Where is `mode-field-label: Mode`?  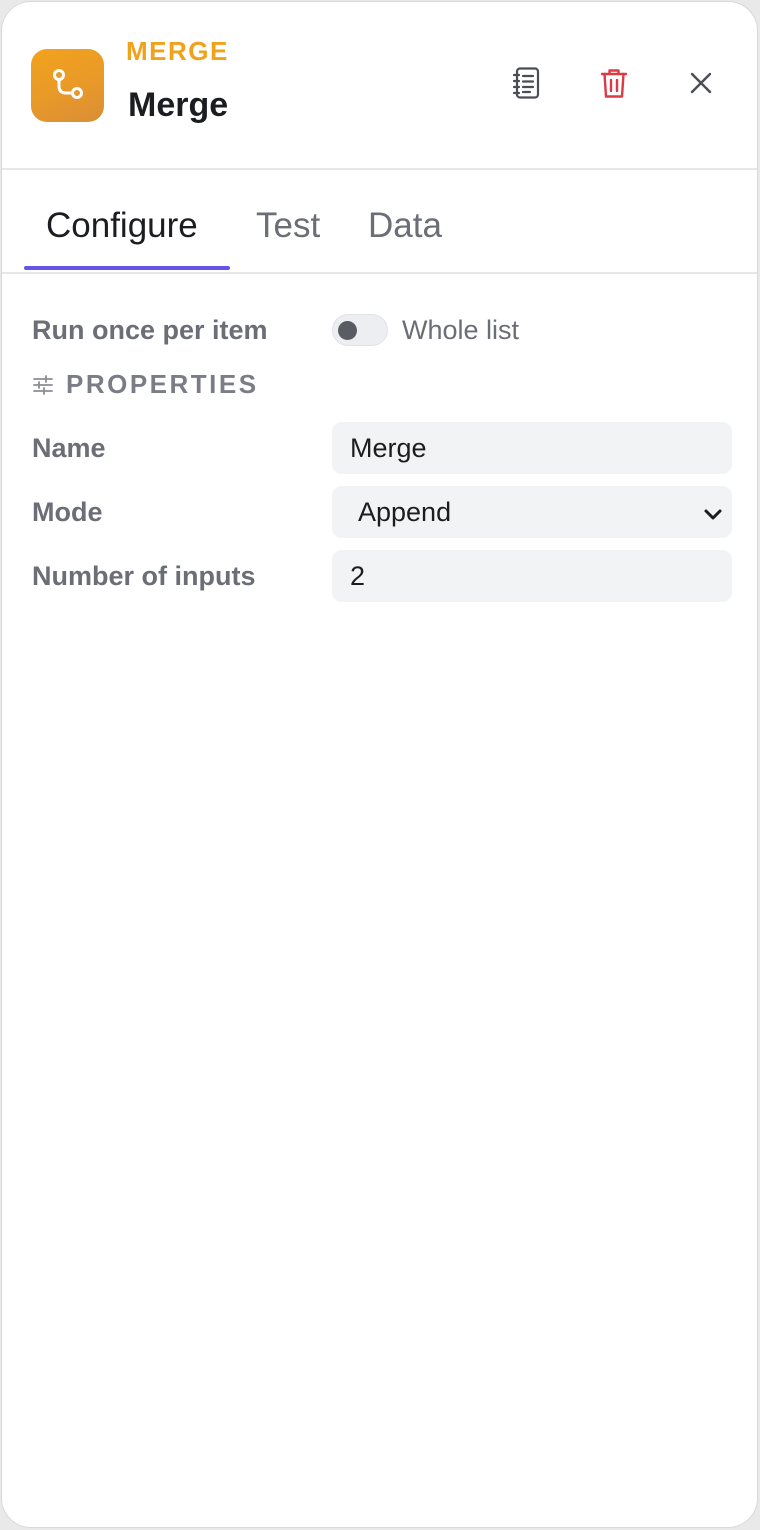
mode-field-label: Mode is located at coordinates (67, 512).